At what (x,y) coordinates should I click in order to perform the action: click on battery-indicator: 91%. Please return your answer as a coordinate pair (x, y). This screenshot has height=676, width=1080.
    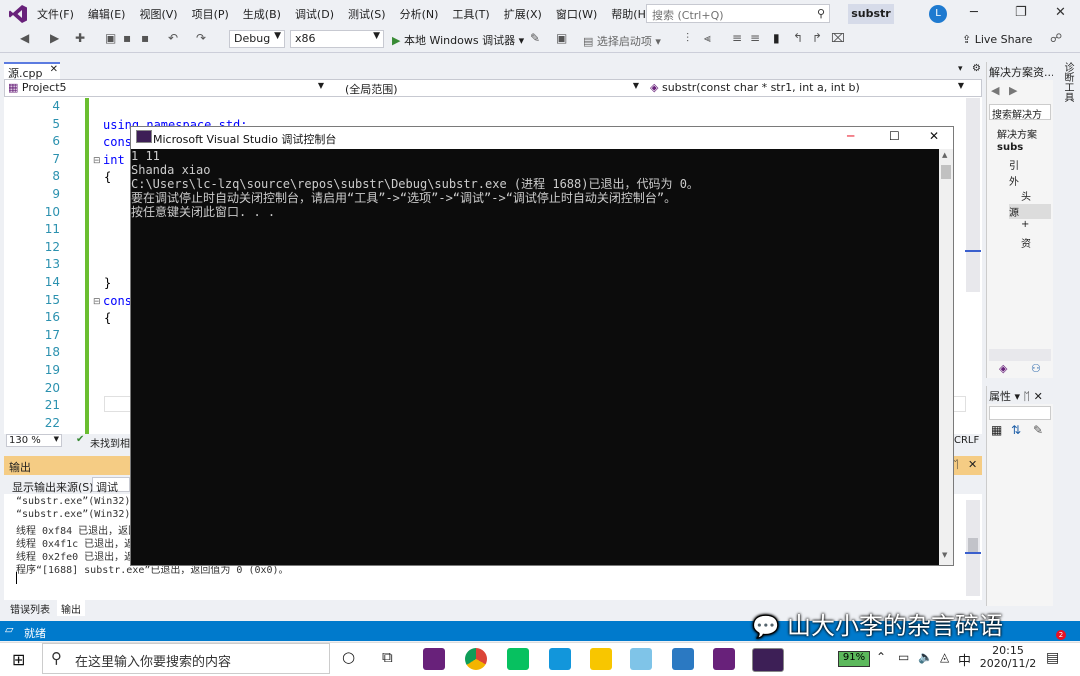
    Looking at the image, I should click on (854, 659).